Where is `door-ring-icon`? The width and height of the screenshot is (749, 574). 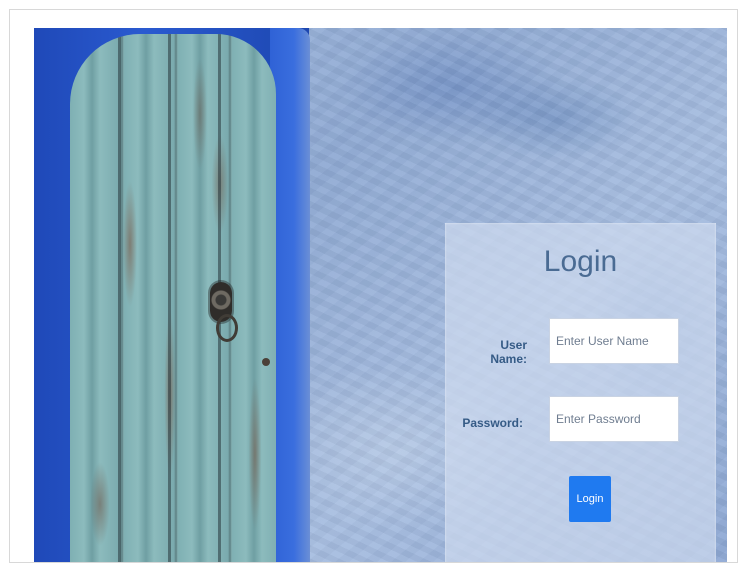 door-ring-icon is located at coordinates (227, 328).